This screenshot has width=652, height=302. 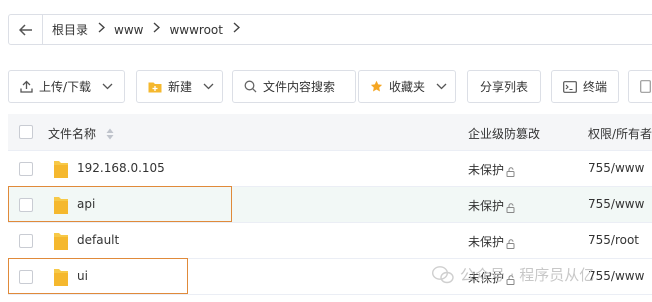 I want to click on file-name: api, so click(x=86, y=204).